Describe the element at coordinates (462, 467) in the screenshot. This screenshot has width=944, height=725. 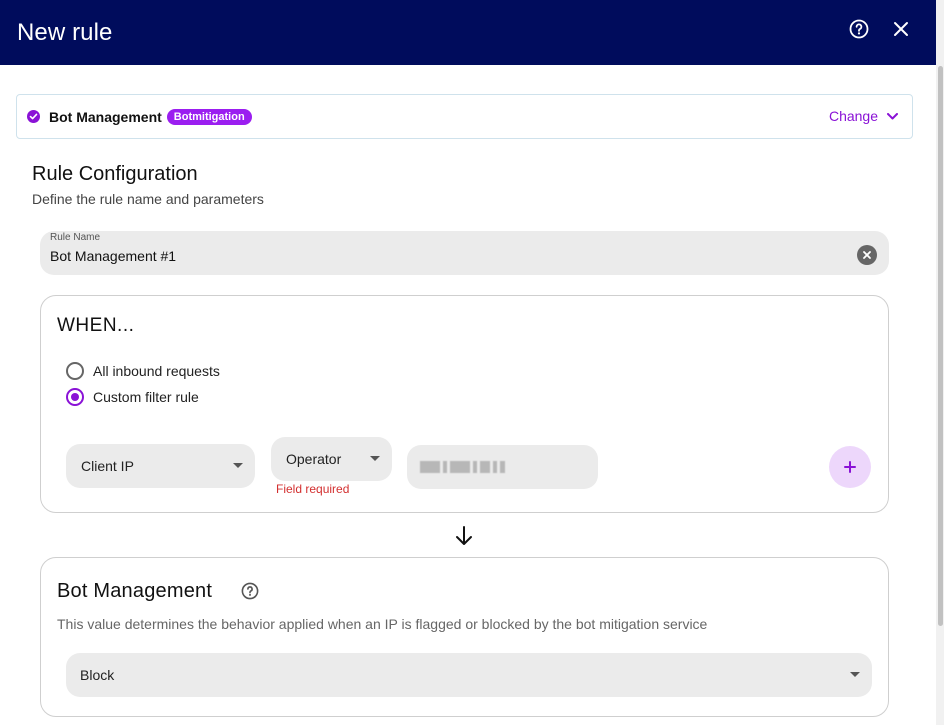
I see `redacted-ip-value` at that location.